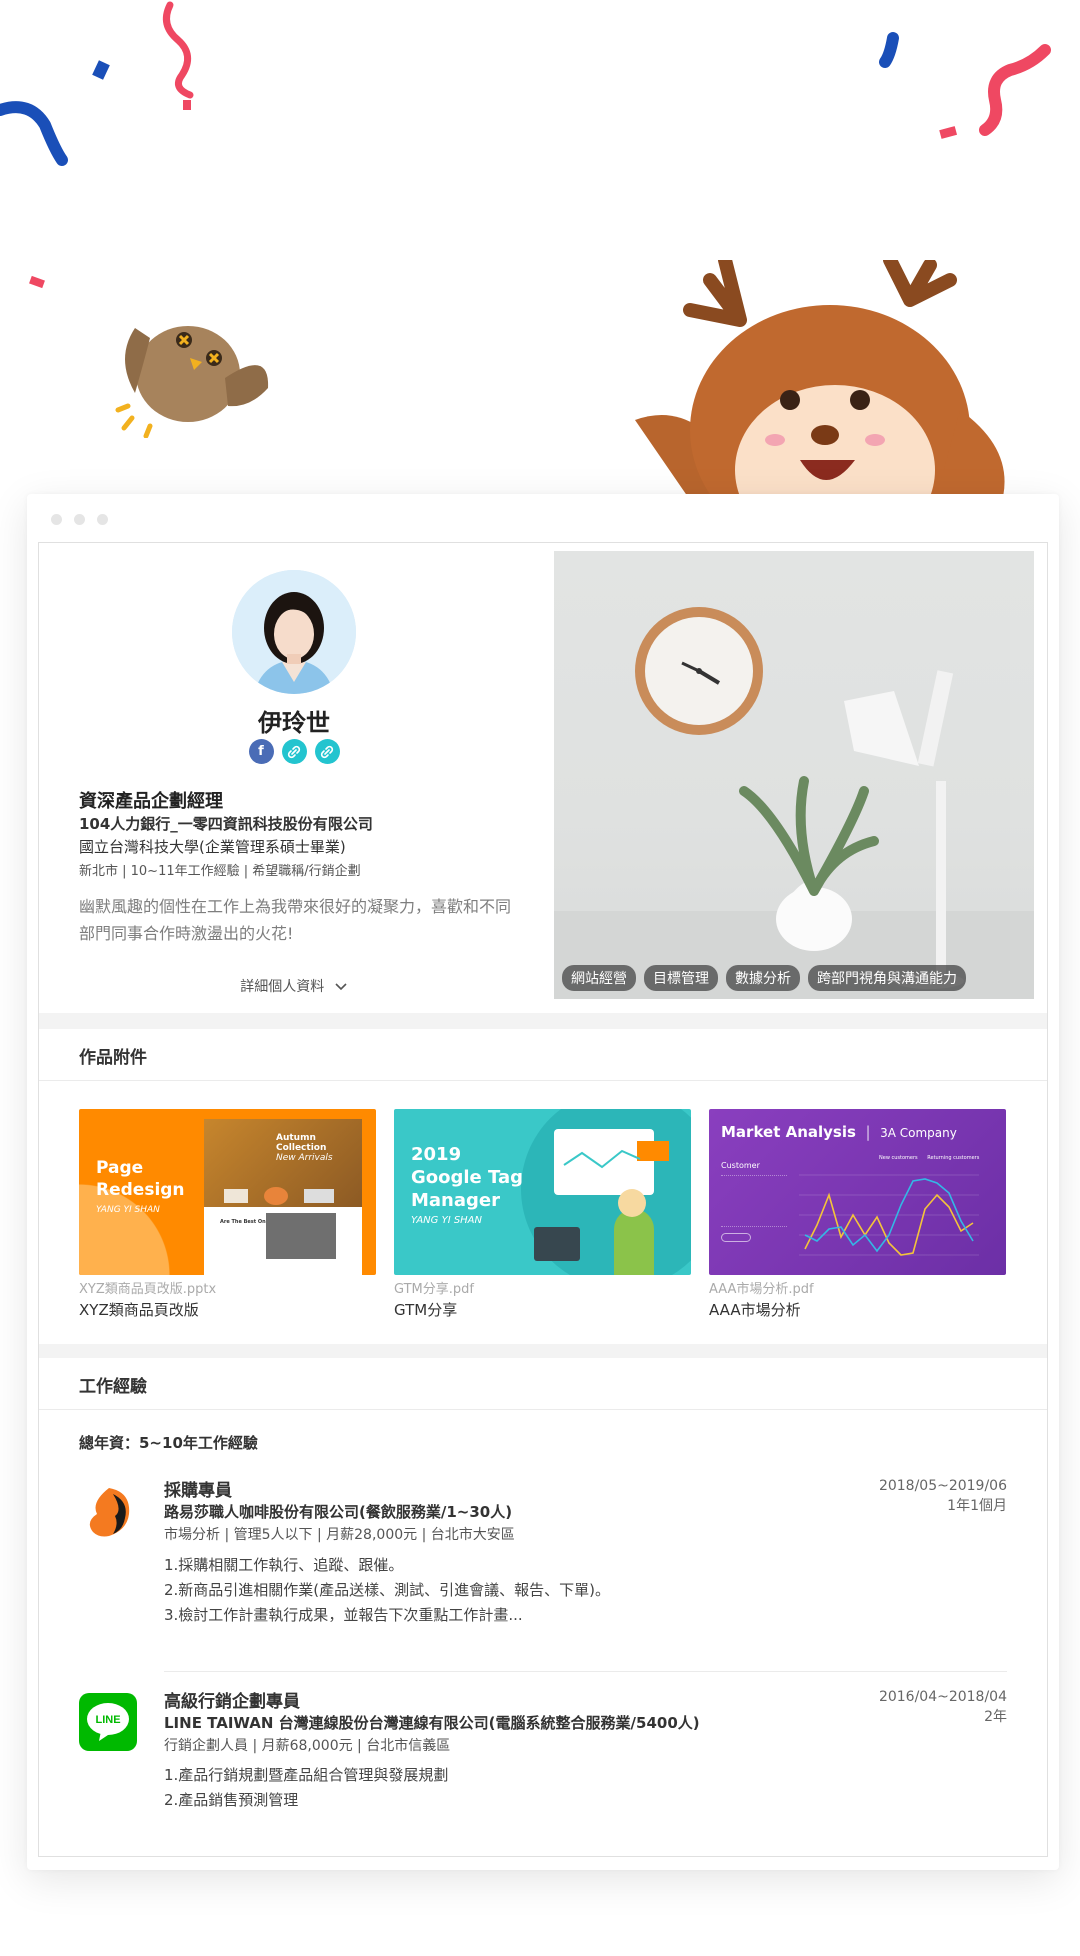 The height and width of the screenshot is (1956, 1080). Describe the element at coordinates (139, 1310) in the screenshot. I see `attachment-title: XYZ類商品頁改版` at that location.